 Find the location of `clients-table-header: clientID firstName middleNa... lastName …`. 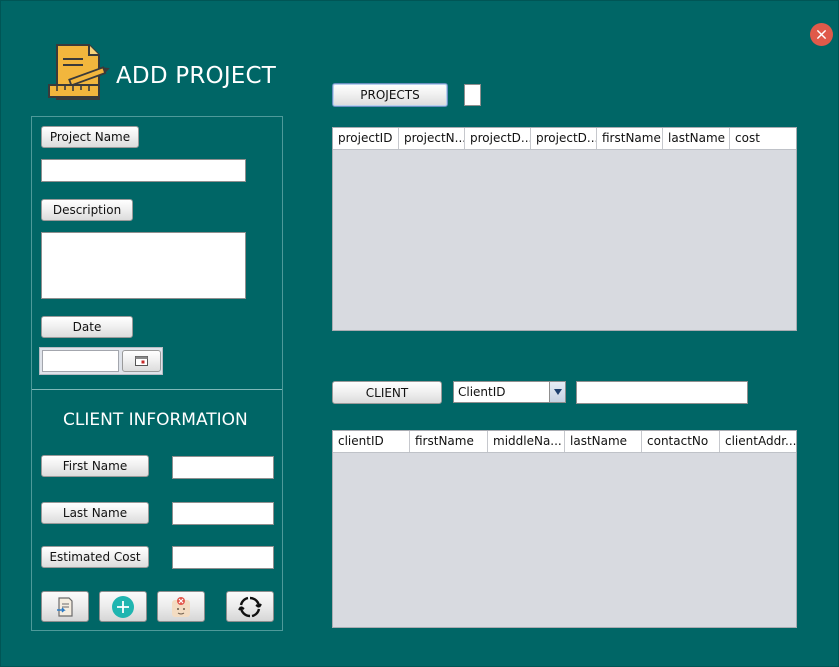

clients-table-header: clientID firstName middleNa... lastName … is located at coordinates (564, 442).